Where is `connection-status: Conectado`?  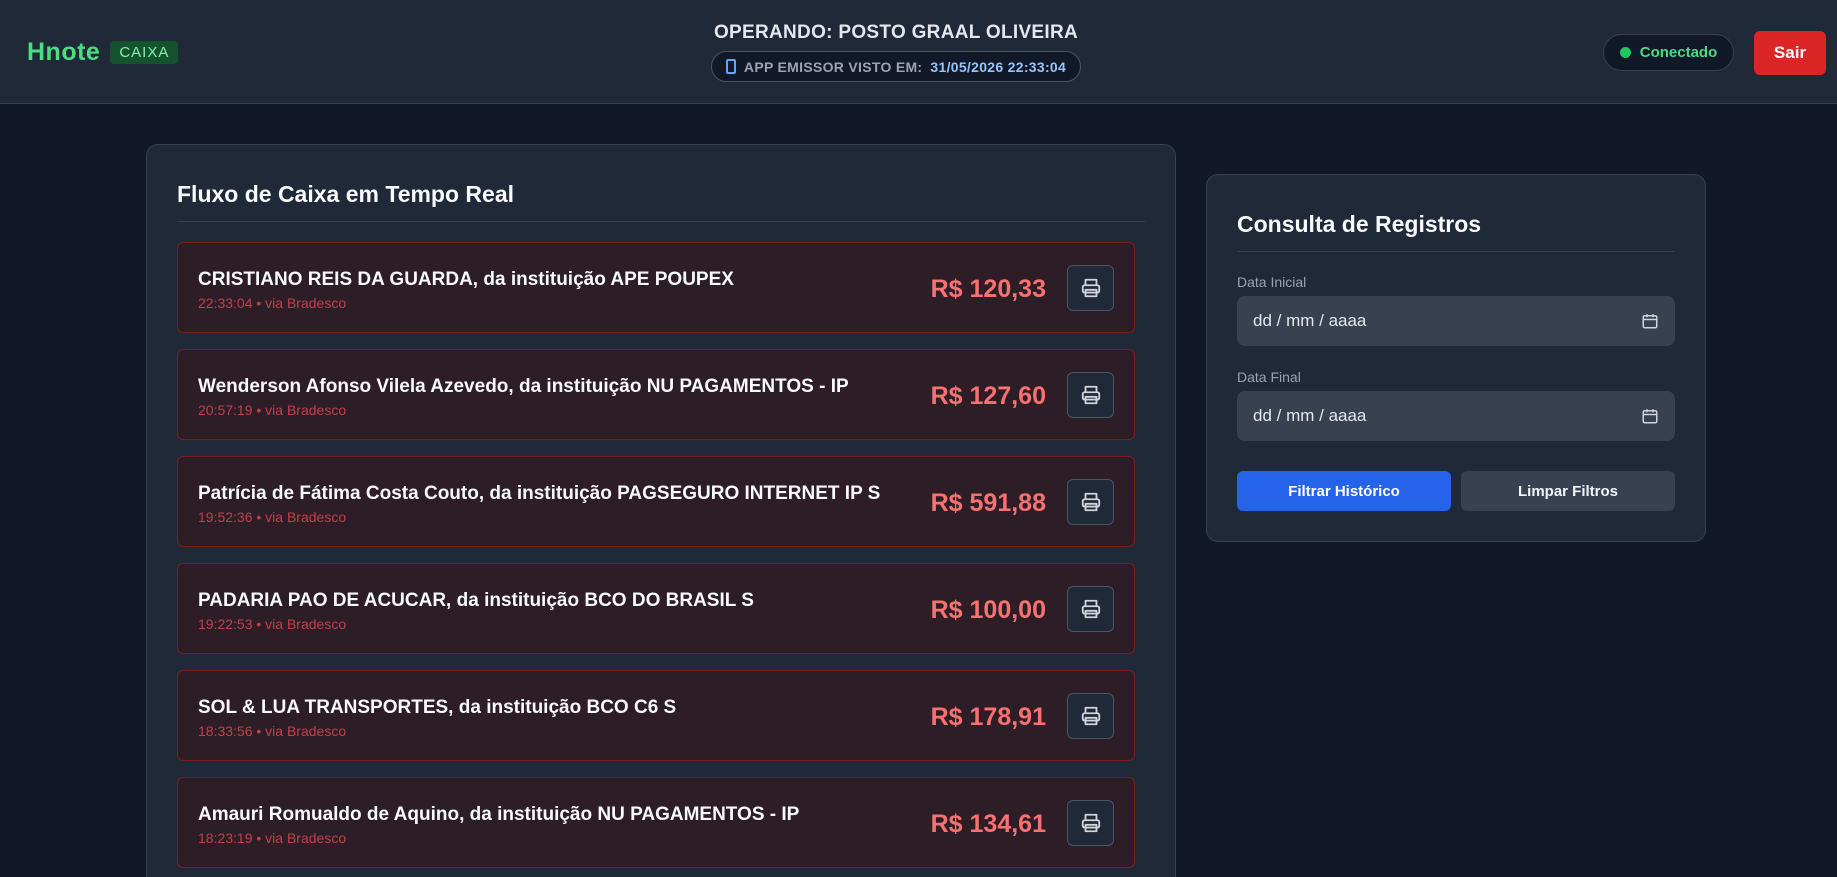
connection-status: Conectado is located at coordinates (1668, 52).